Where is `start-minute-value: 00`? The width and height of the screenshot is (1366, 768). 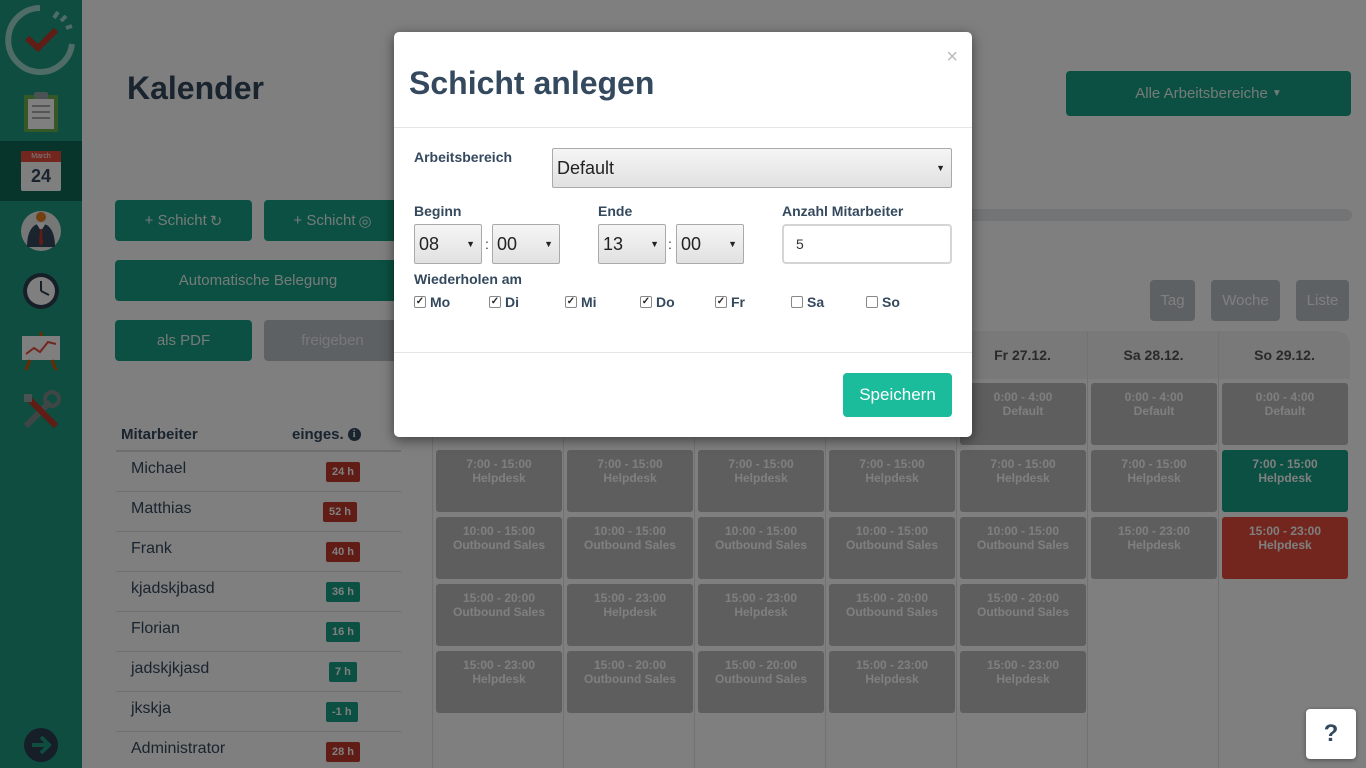
start-minute-value: 00 is located at coordinates (507, 243).